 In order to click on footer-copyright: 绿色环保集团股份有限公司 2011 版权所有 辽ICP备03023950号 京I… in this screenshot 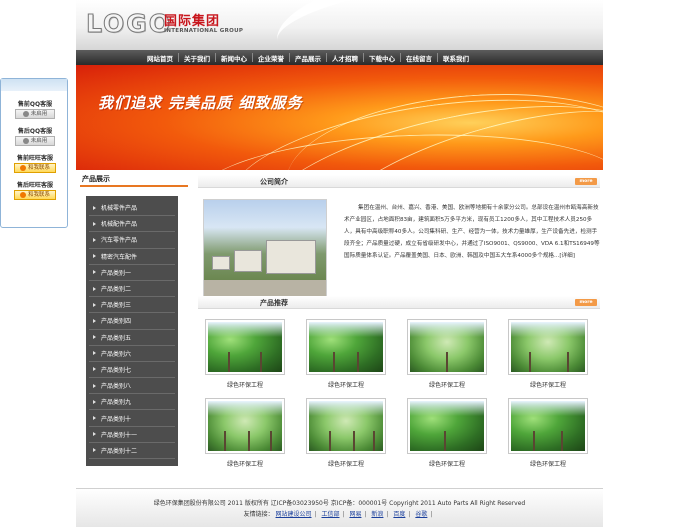, I will do `click(339, 503)`.